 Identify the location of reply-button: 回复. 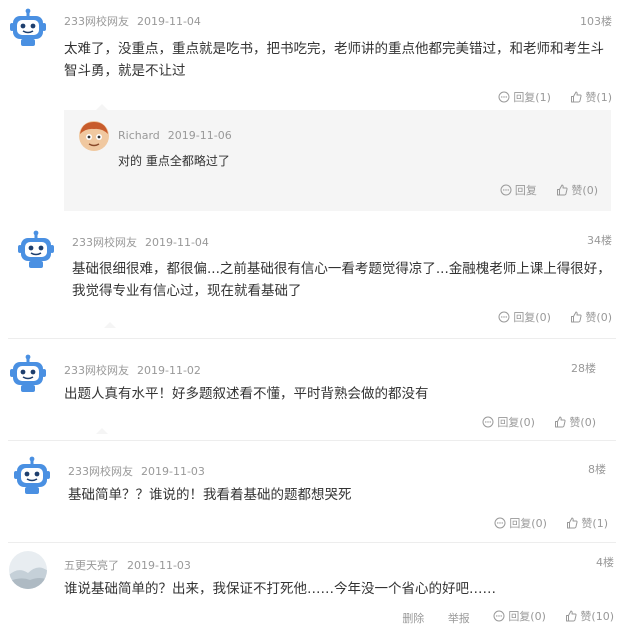
(518, 190).